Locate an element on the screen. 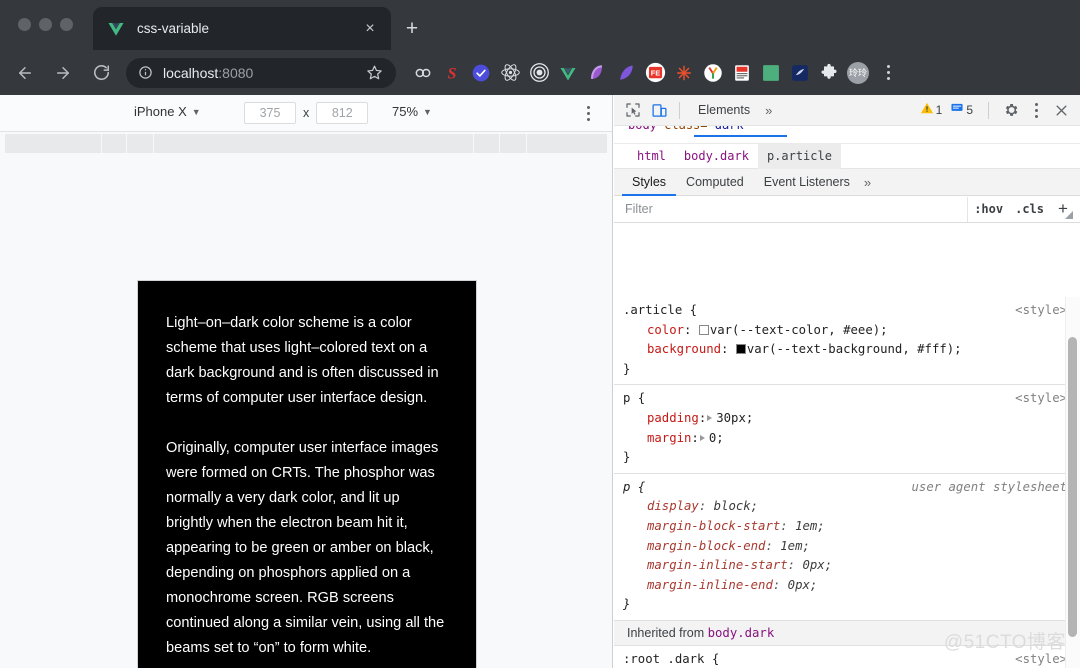  declaration-property: padding is located at coordinates (673, 418).